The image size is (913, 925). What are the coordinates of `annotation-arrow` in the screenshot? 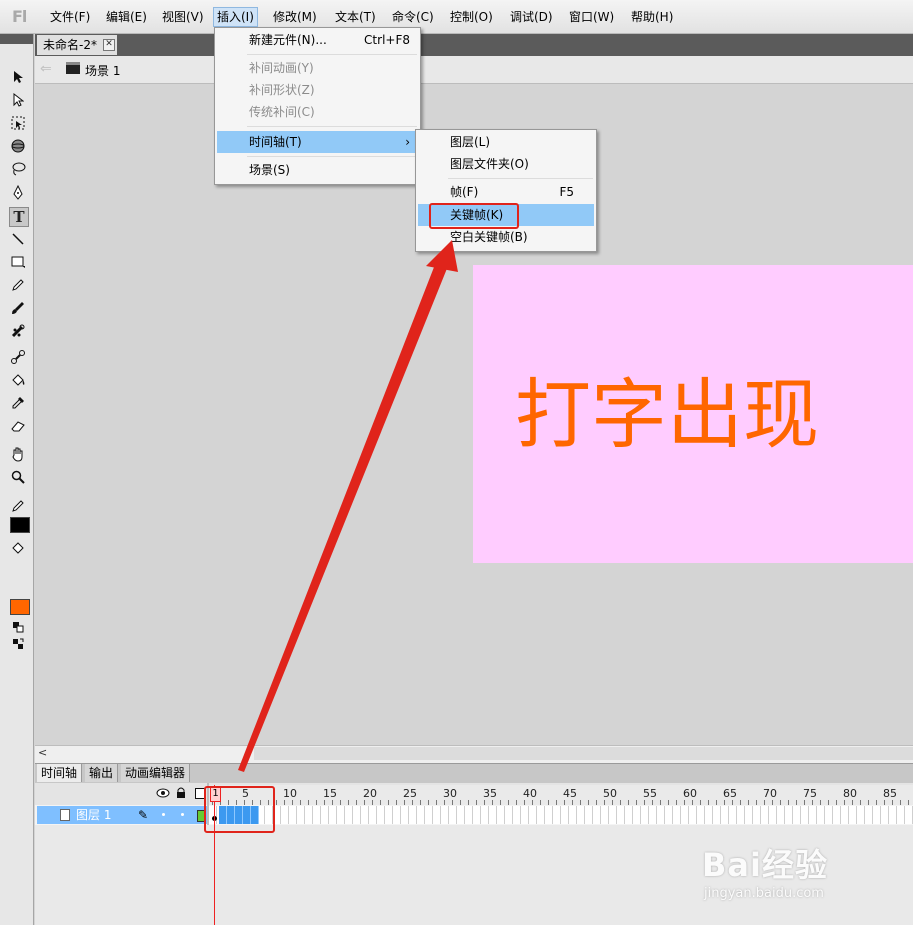 It's located at (348, 506).